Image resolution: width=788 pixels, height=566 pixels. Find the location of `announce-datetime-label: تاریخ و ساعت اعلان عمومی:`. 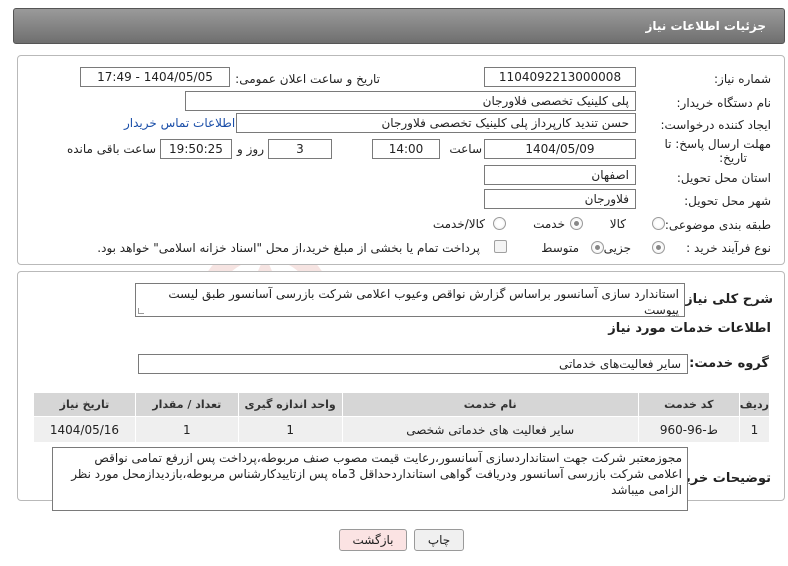

announce-datetime-label: تاریخ و ساعت اعلان عمومی: is located at coordinates (307, 79).